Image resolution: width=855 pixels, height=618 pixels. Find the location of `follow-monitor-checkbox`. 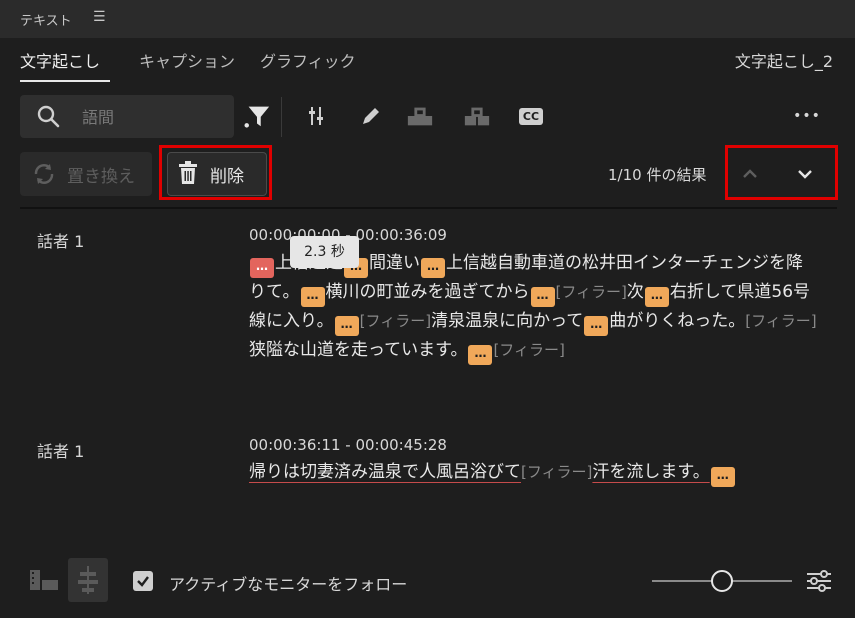

follow-monitor-checkbox is located at coordinates (143, 581).